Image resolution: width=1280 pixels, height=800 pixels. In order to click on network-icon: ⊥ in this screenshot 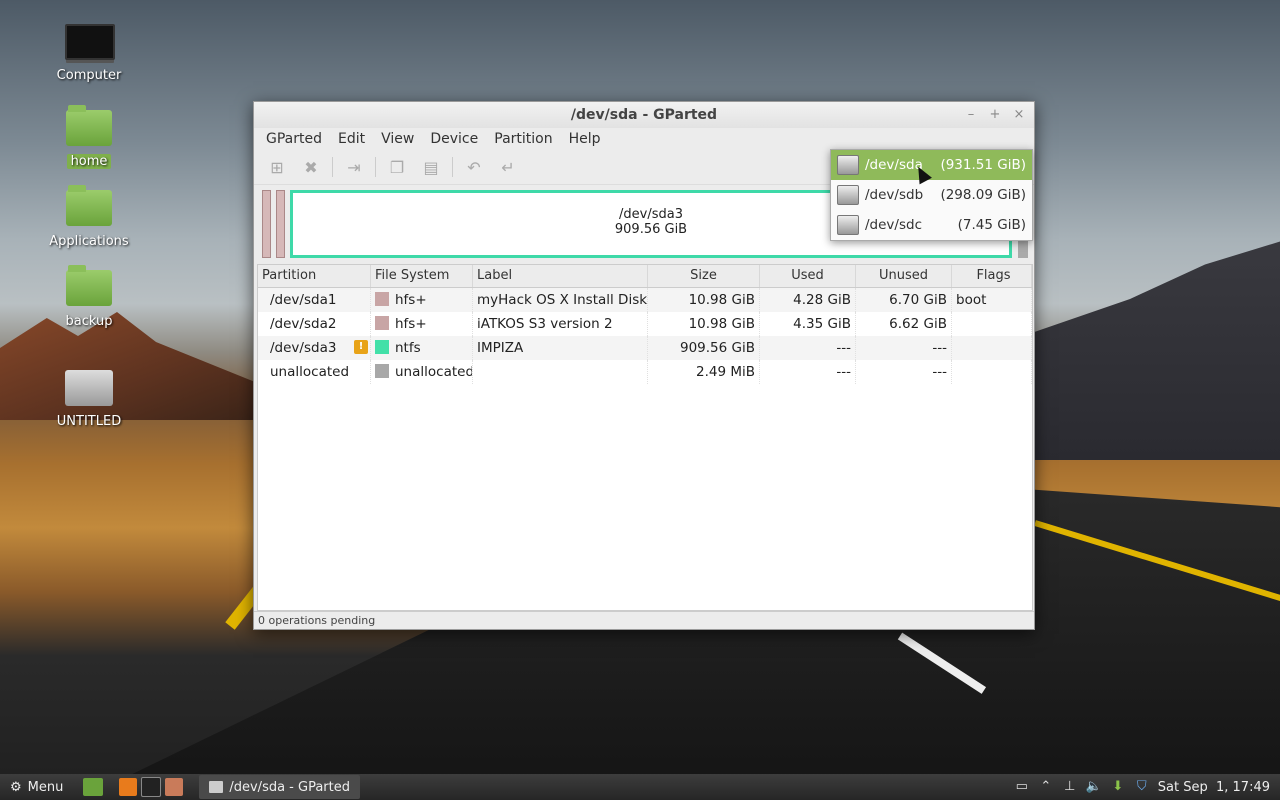, I will do `click(1070, 787)`.